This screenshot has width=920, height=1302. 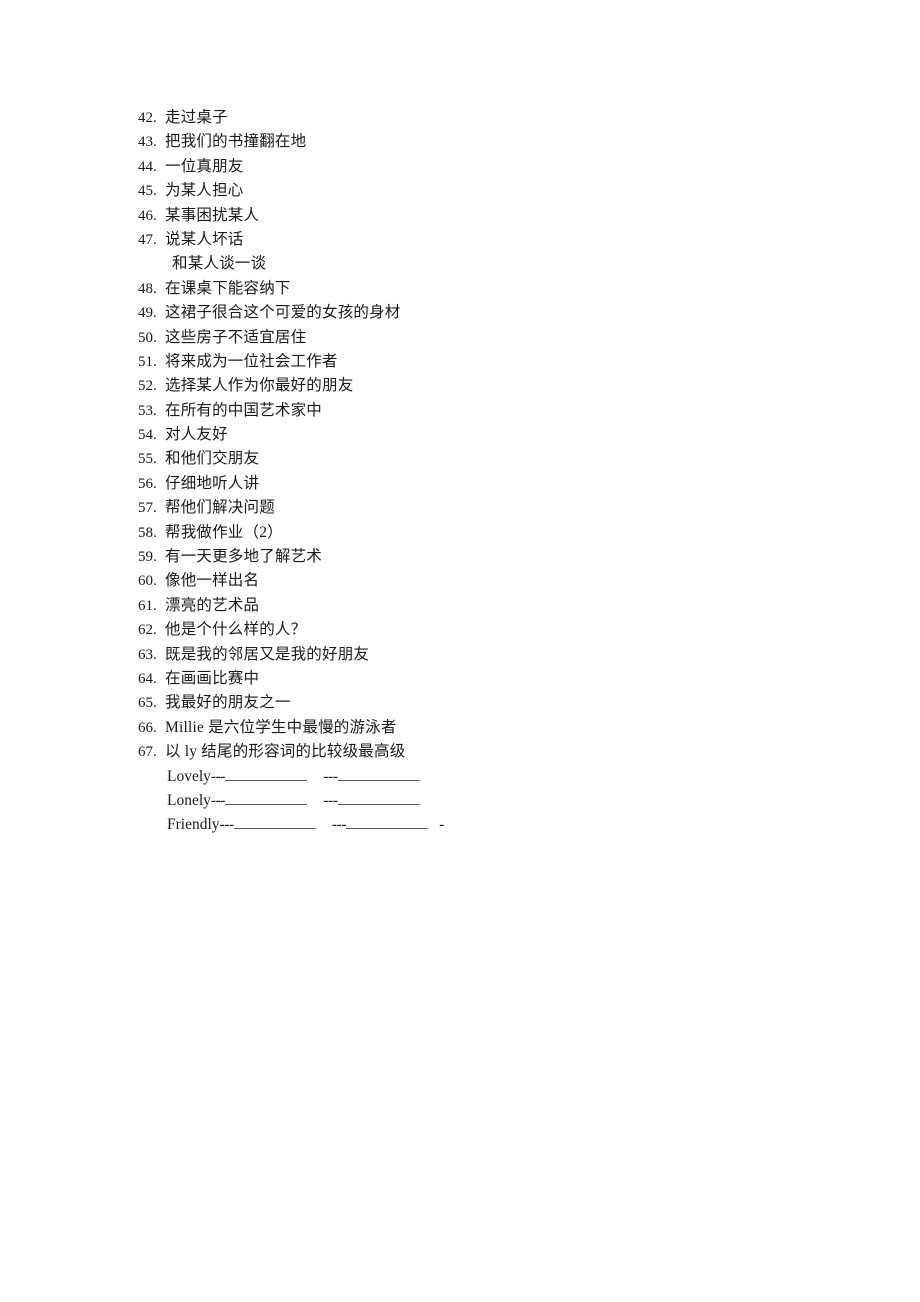 I want to click on item-number: 52., so click(x=147, y=386).